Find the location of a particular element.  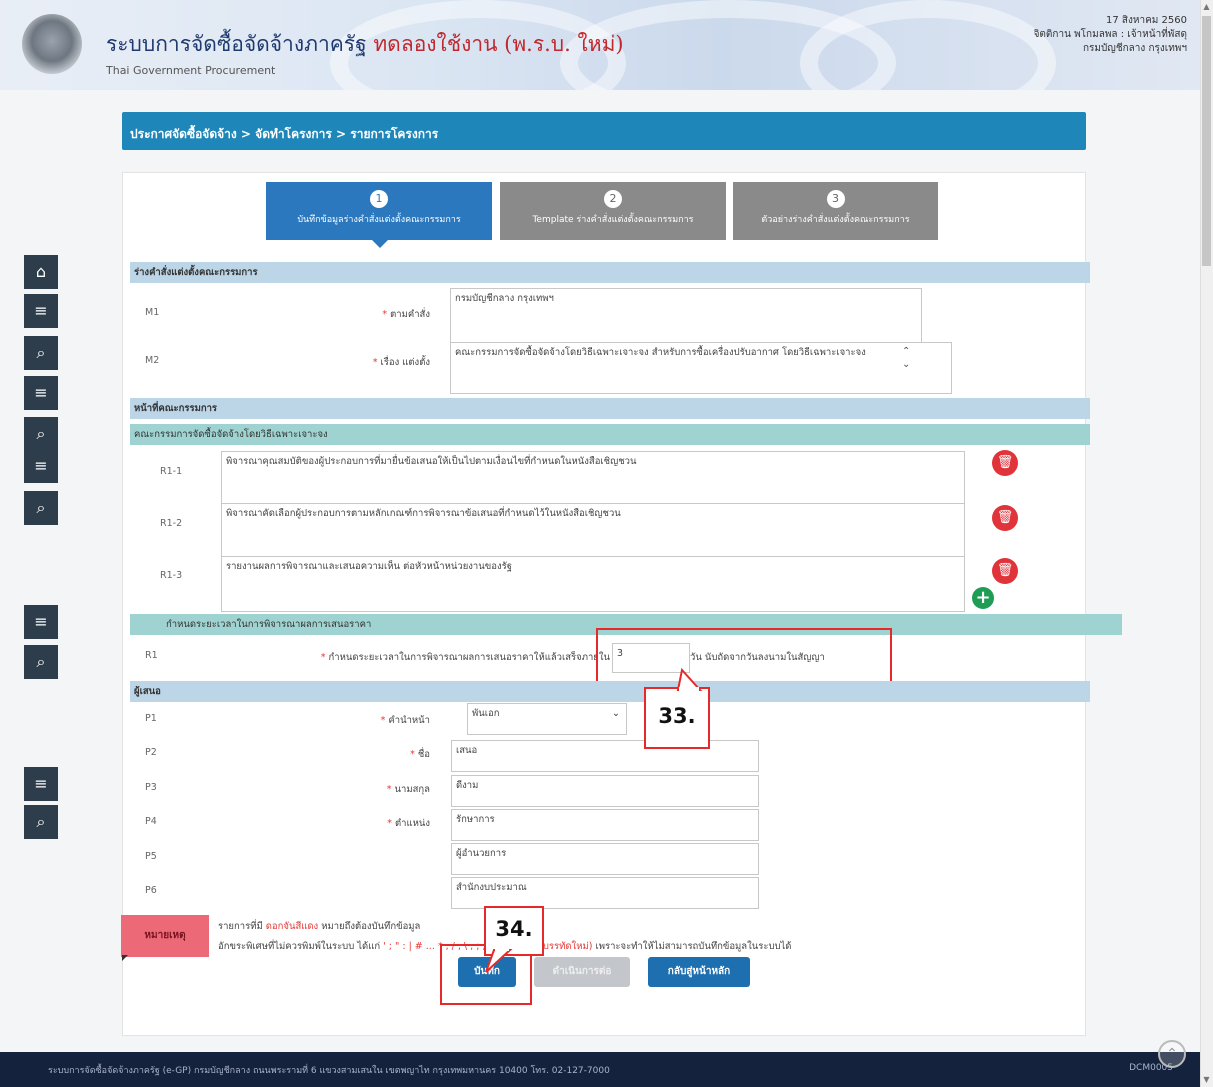

title-select-value: พันเอก is located at coordinates (486, 713).